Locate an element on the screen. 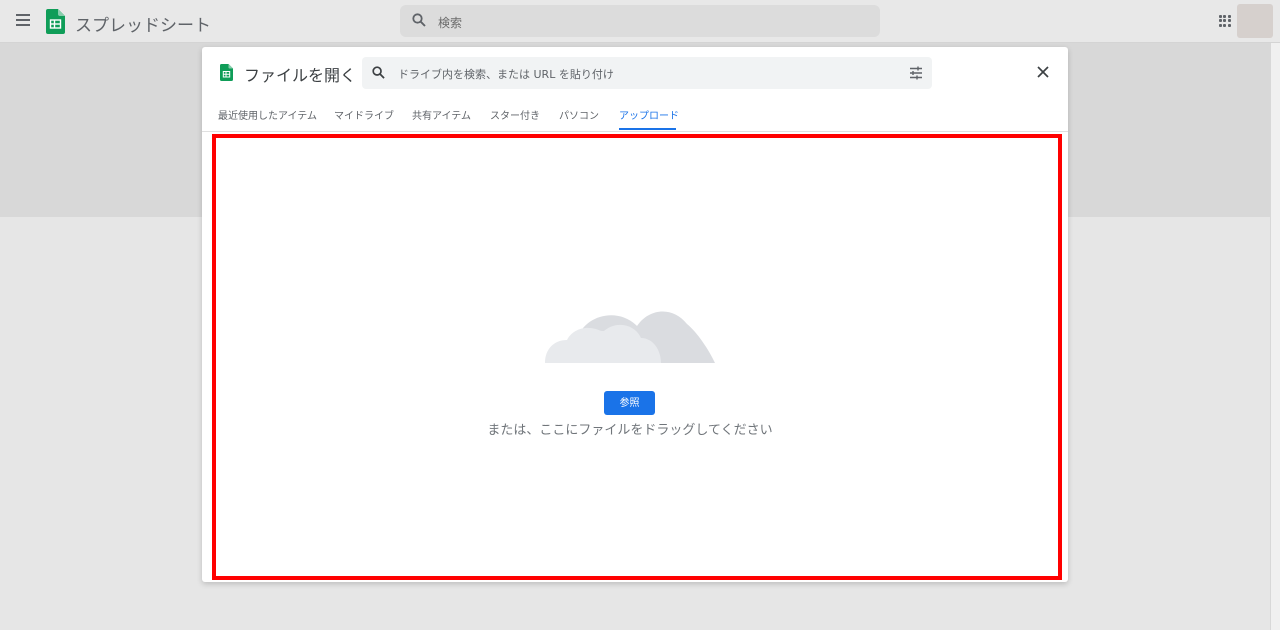 The image size is (1280, 630). tab-upload: アップロード is located at coordinates (649, 114).